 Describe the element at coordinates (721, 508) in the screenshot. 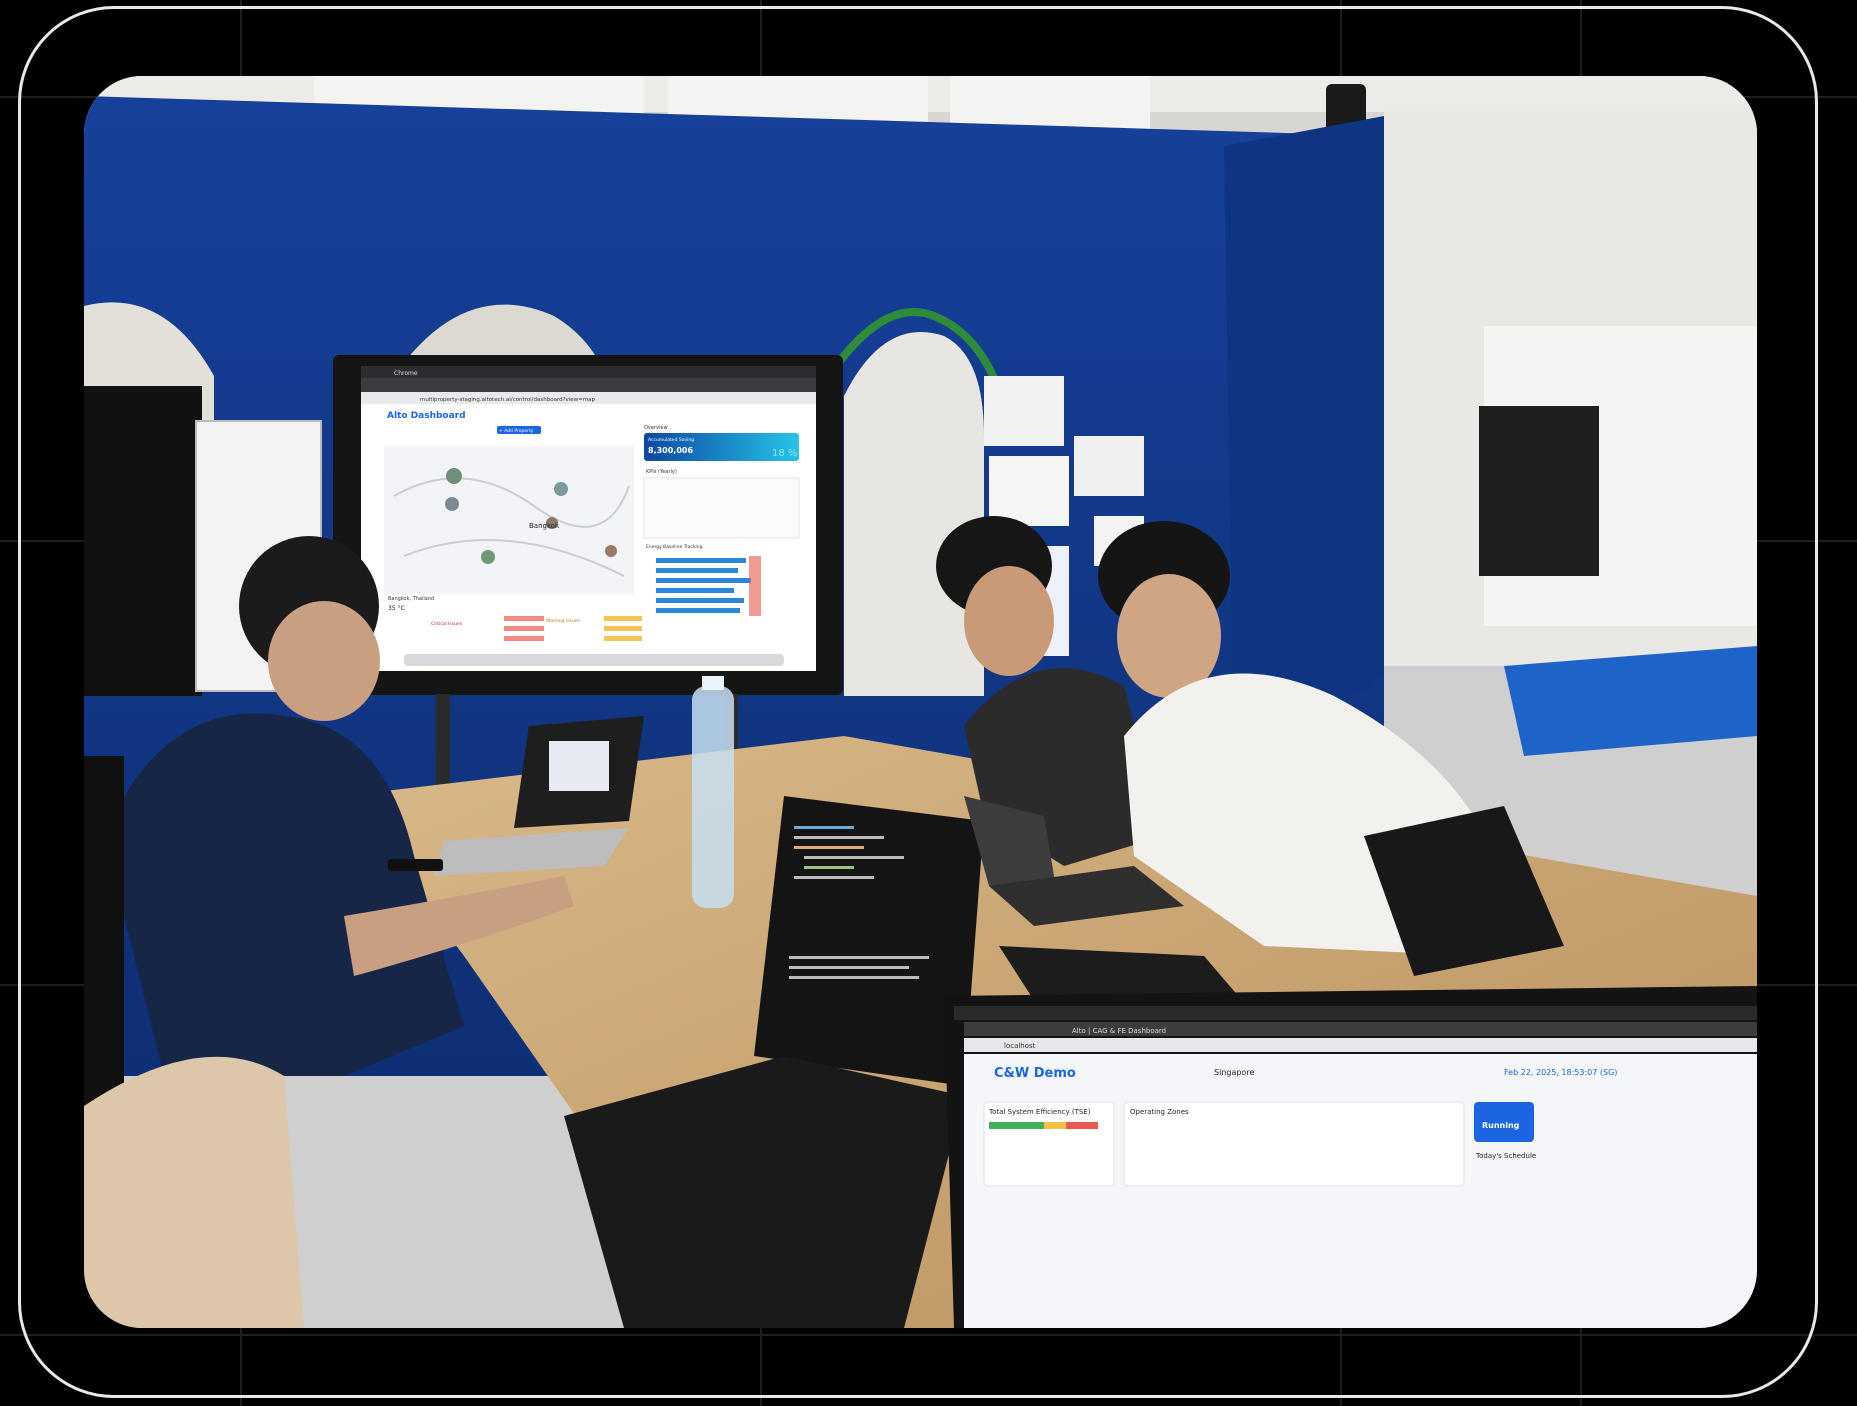

I see `kpi-grid` at that location.